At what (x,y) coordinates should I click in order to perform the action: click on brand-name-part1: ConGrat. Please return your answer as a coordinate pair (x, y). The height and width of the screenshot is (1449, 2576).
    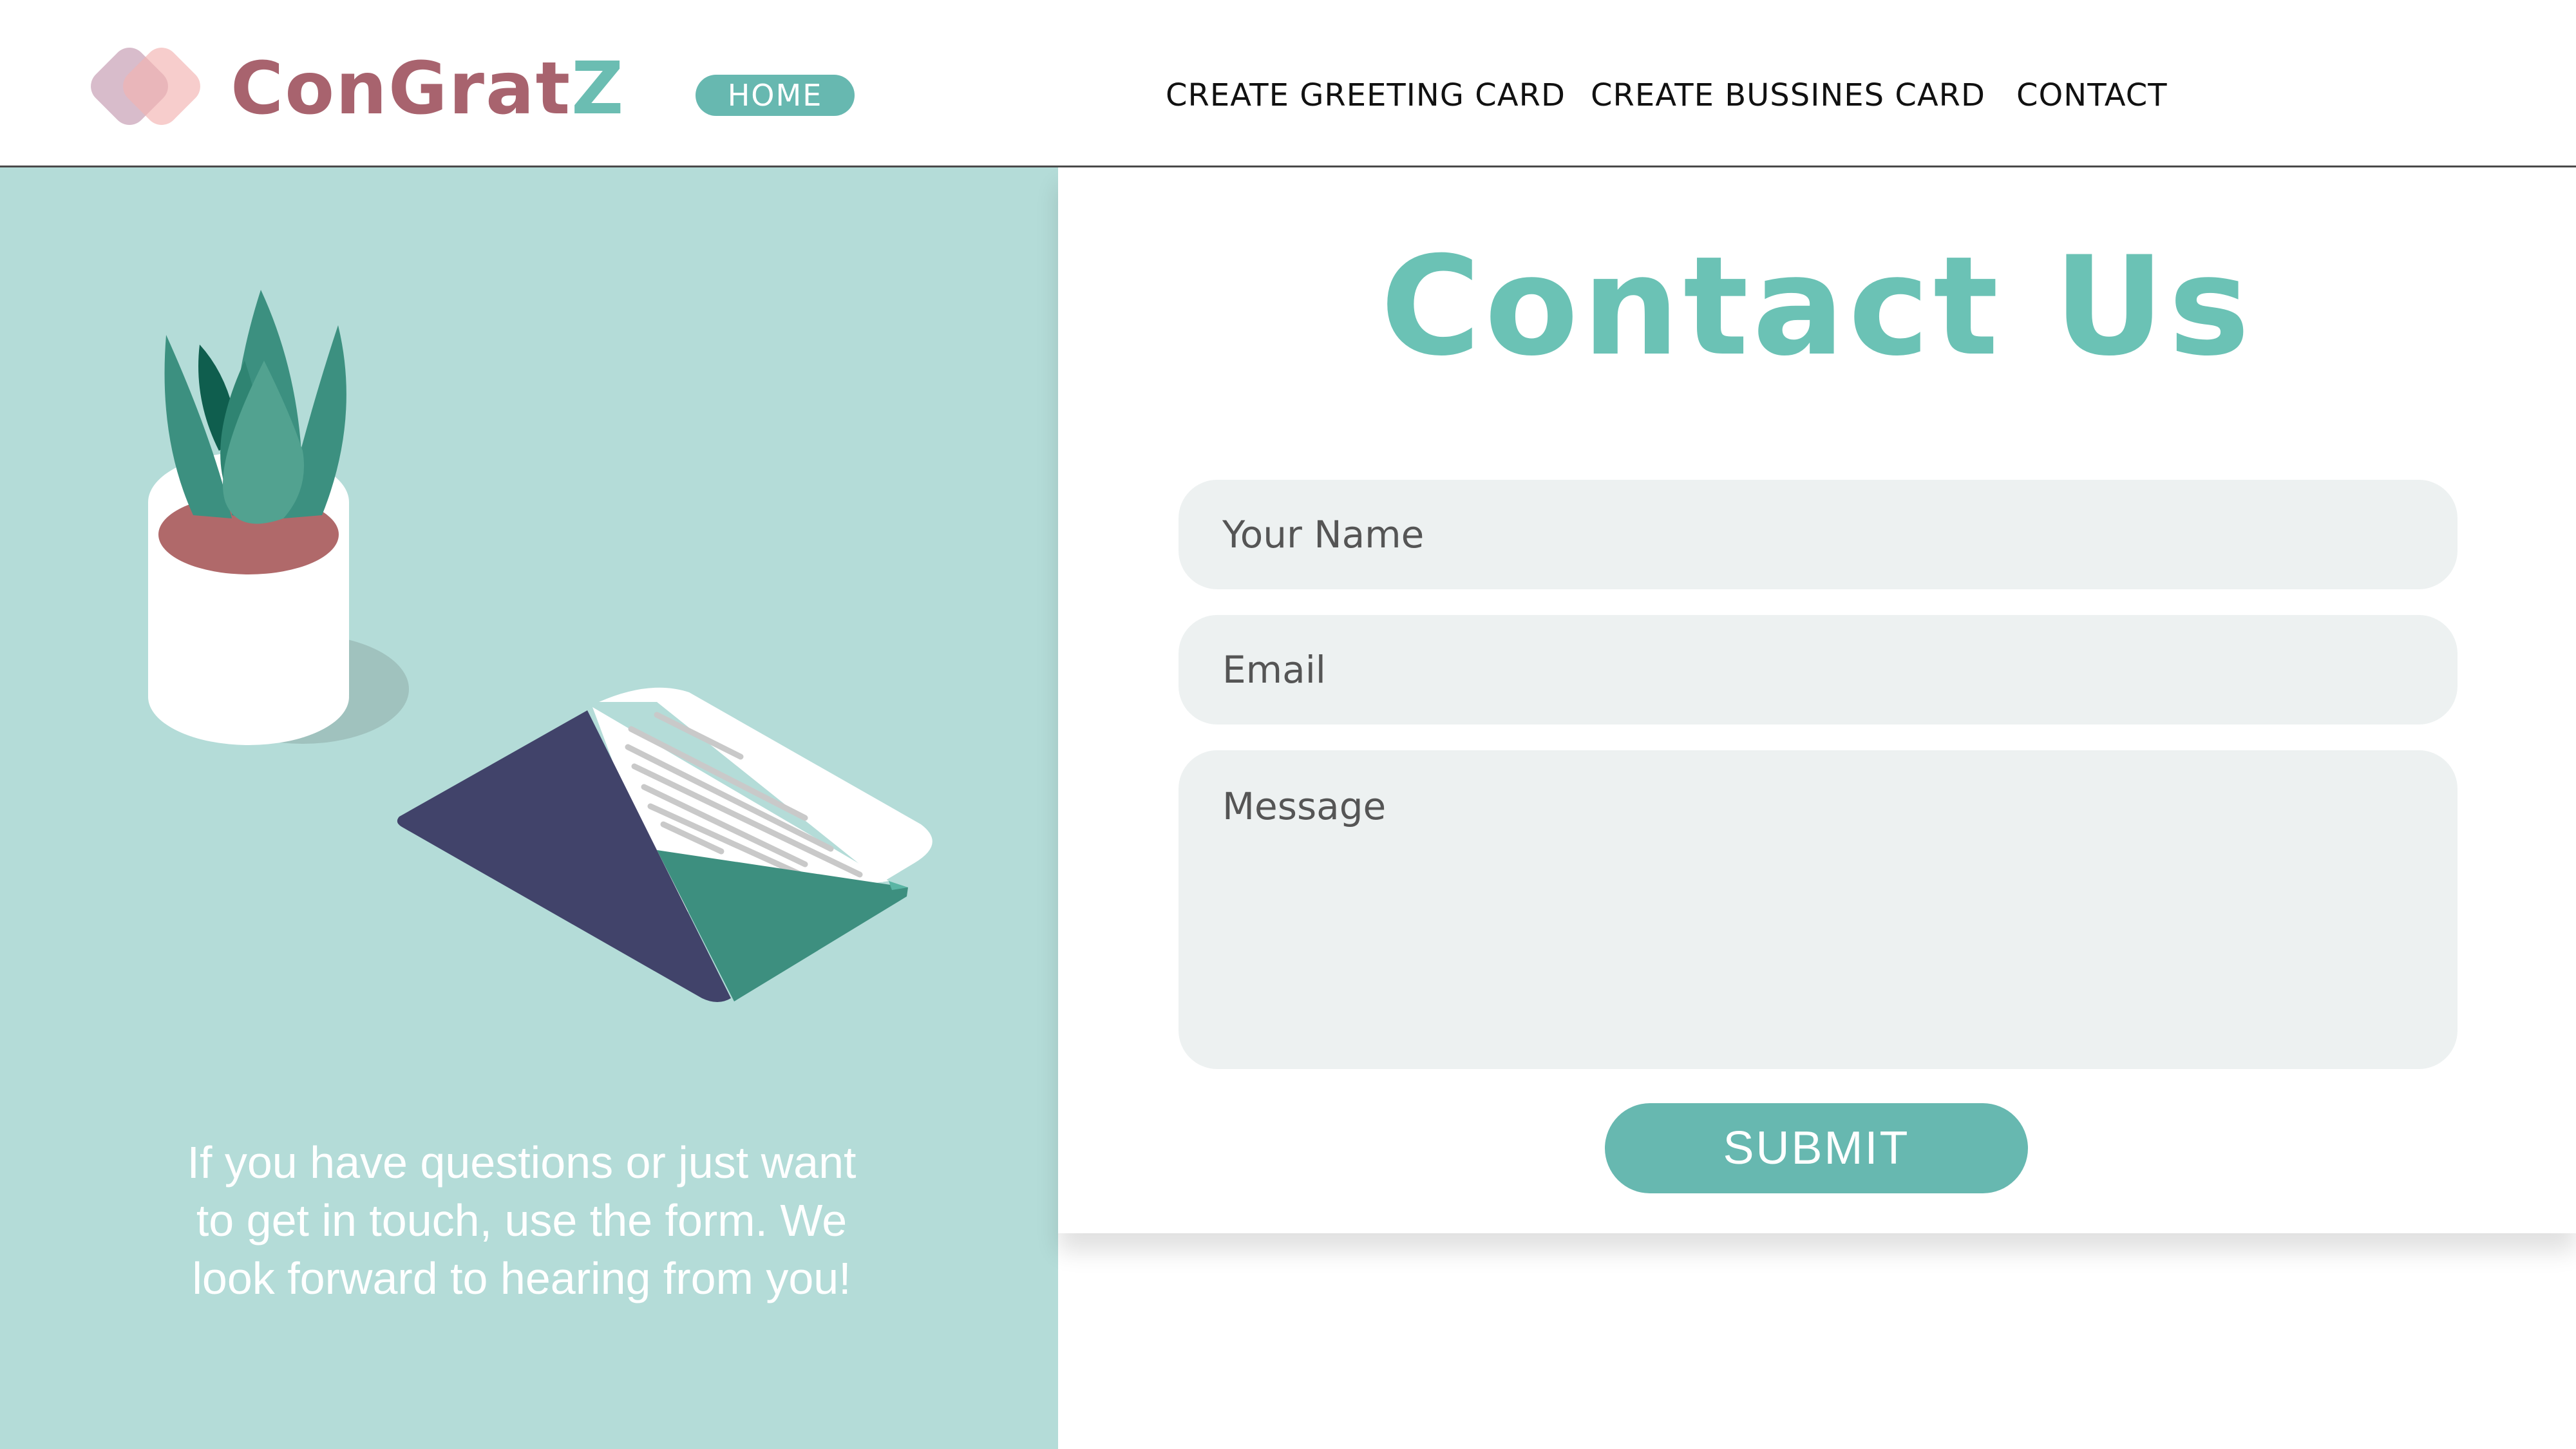
    Looking at the image, I should click on (401, 89).